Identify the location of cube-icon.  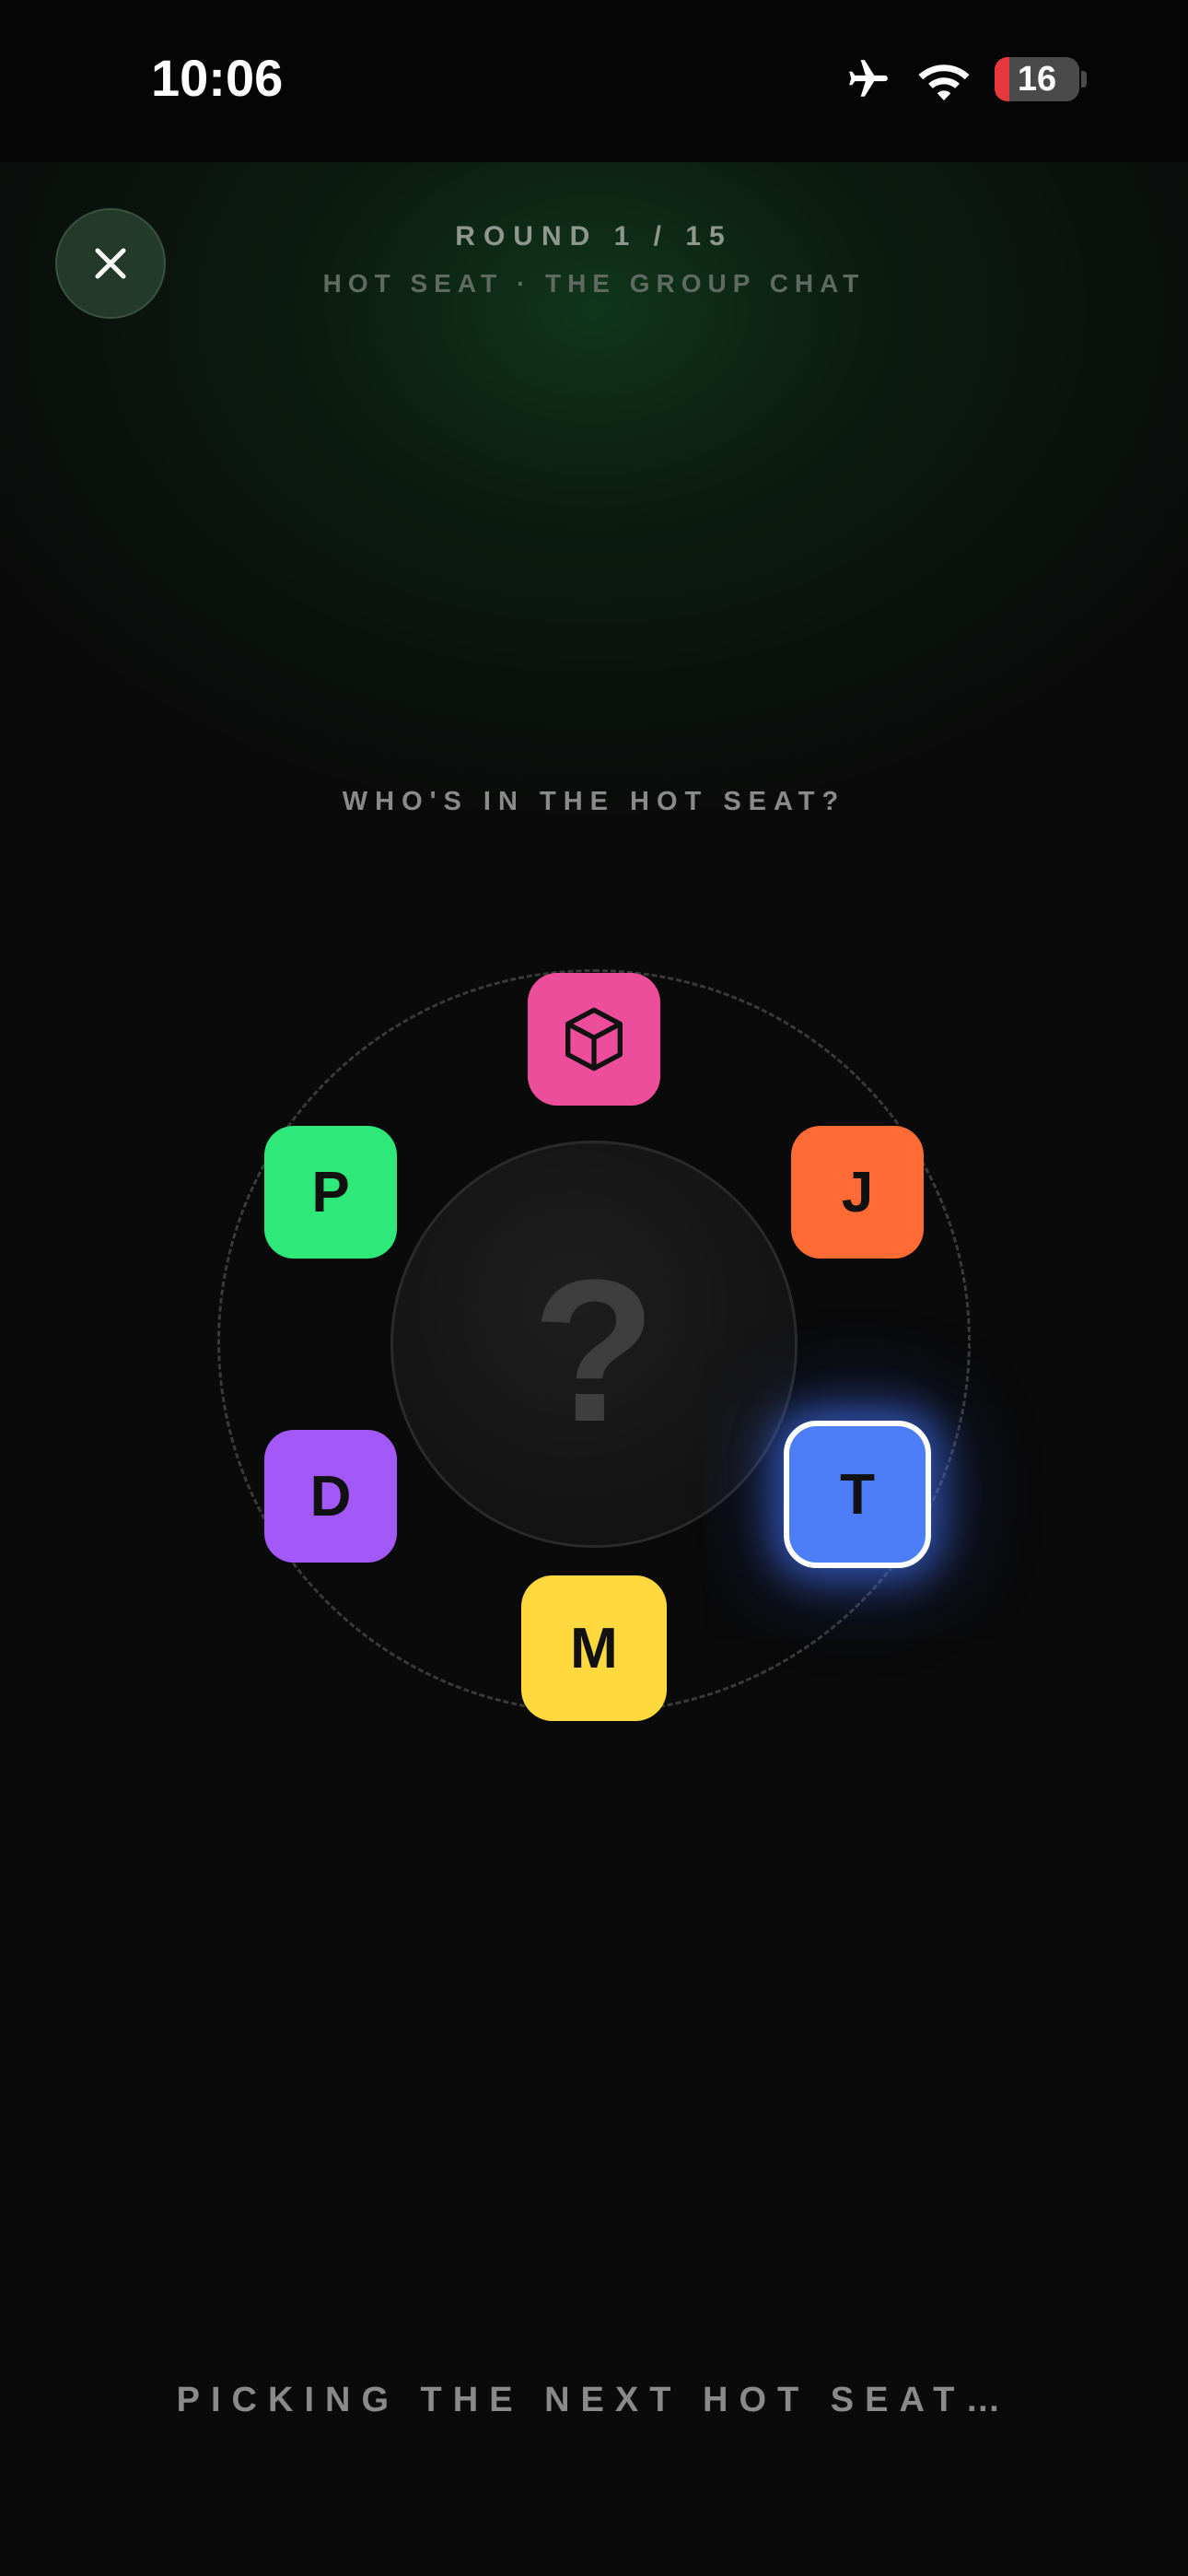
(594, 1039).